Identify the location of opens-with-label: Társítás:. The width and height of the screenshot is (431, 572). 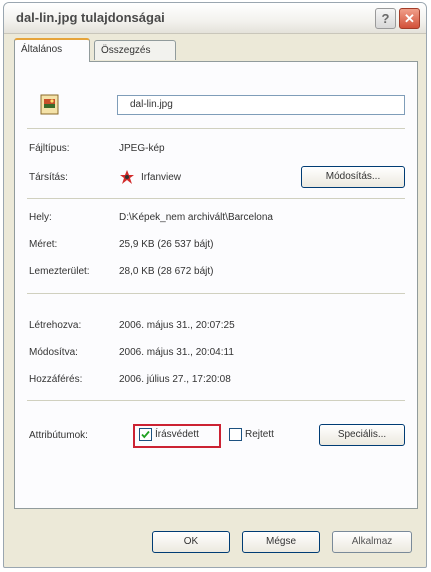
(48, 177).